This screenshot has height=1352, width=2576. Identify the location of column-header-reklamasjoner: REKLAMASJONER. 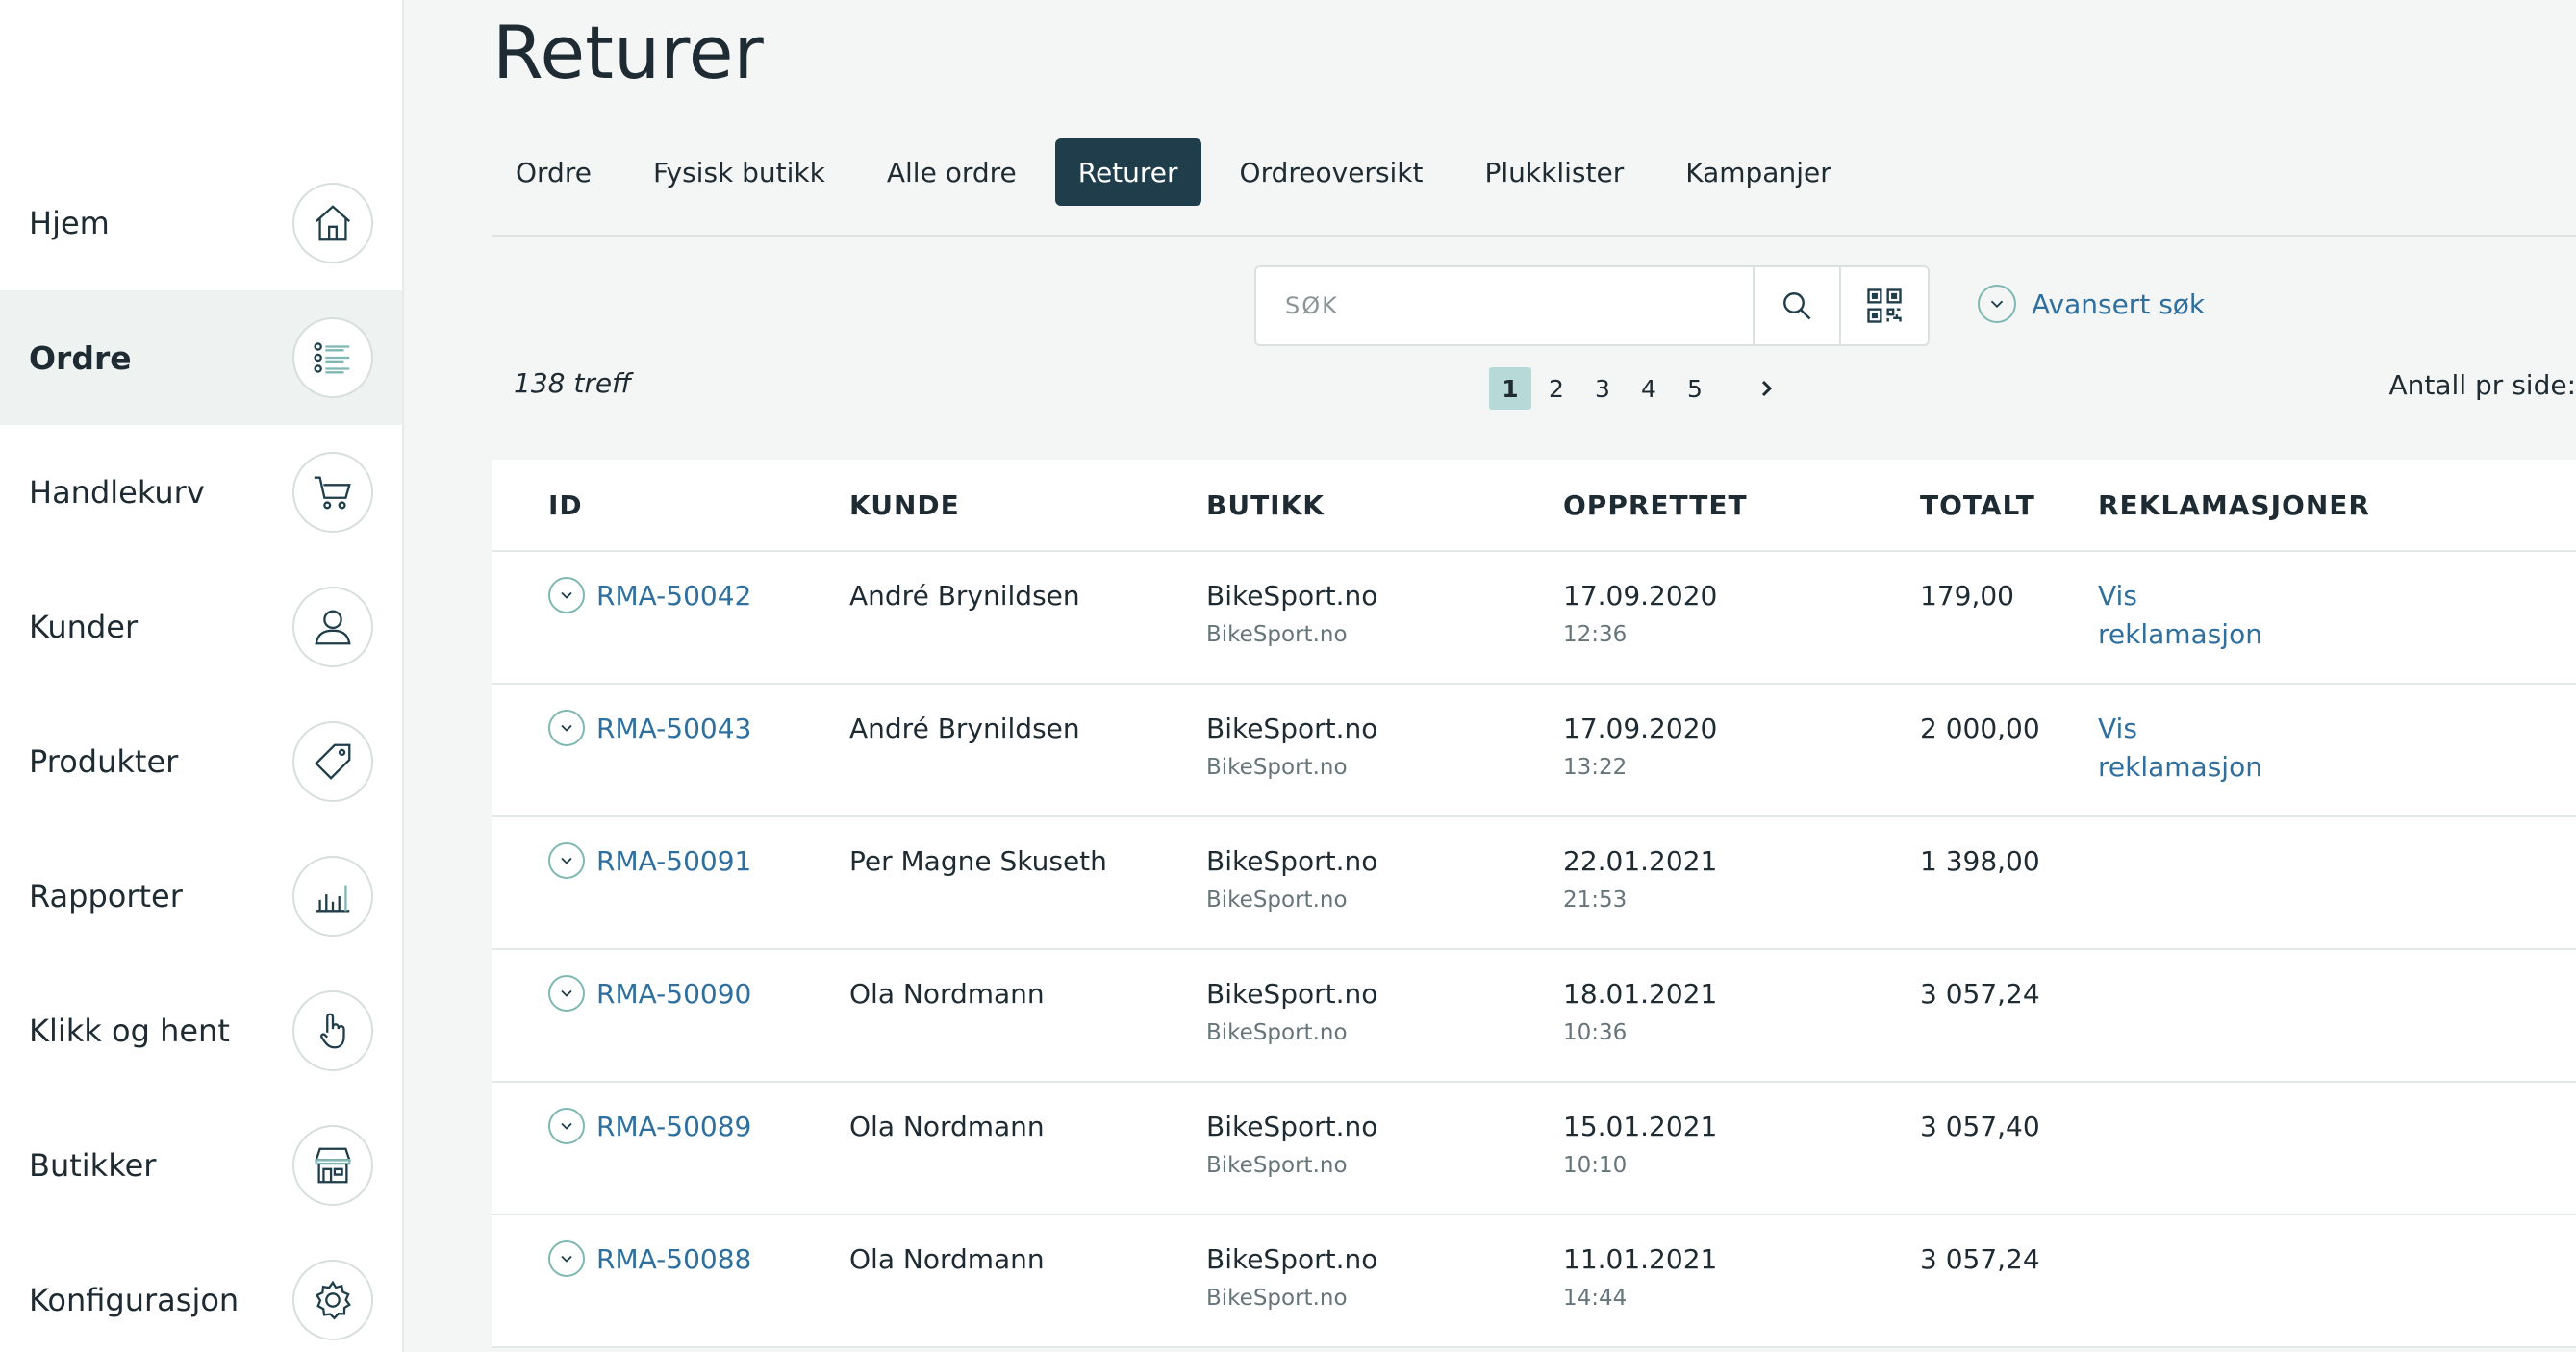
(2234, 504).